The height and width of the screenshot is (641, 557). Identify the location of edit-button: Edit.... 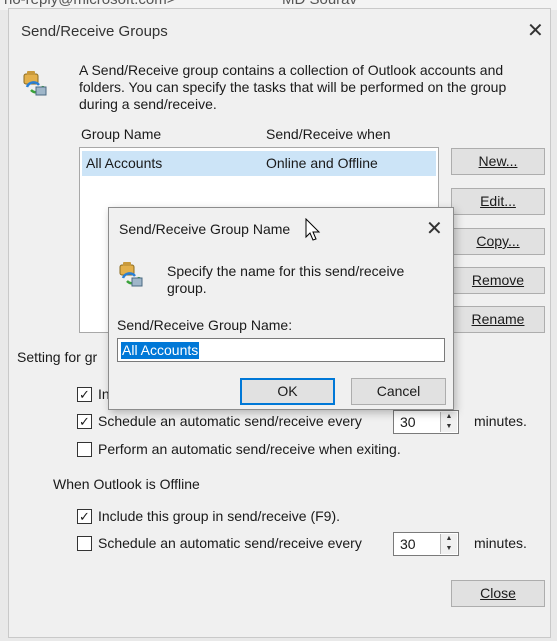
(498, 201).